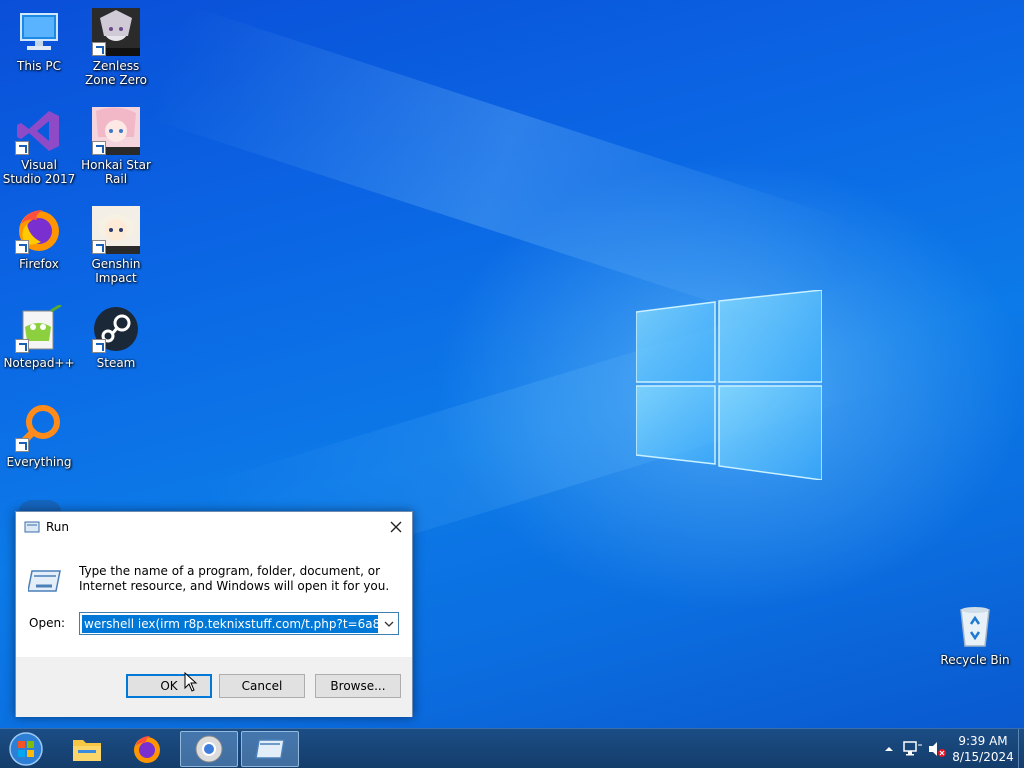 The height and width of the screenshot is (768, 1024). I want to click on show-desktop-button, so click(1021, 748).